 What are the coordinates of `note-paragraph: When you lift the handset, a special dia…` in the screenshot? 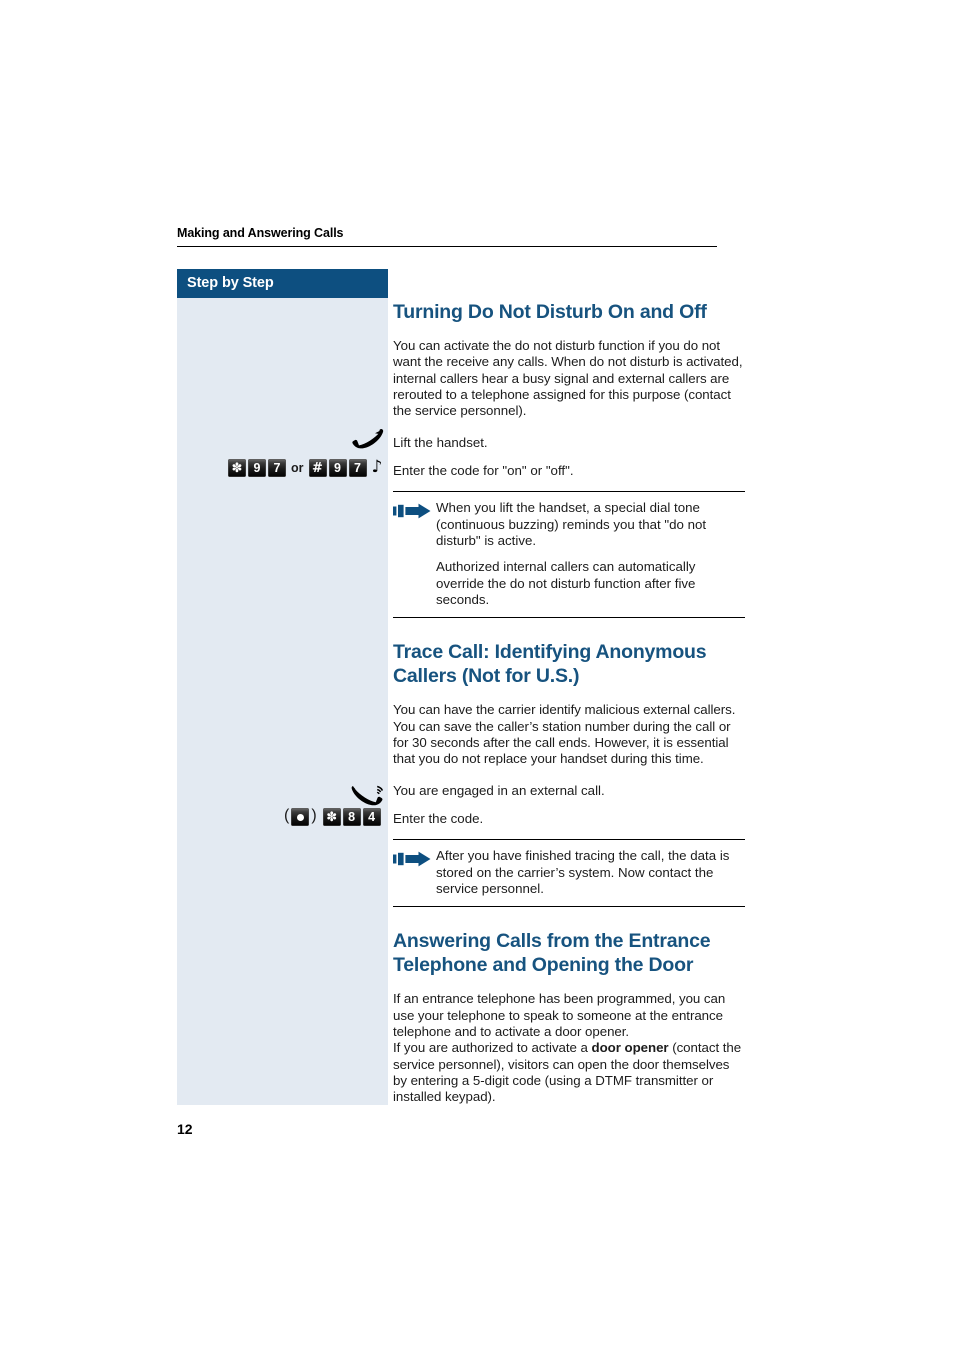 It's located at (571, 524).